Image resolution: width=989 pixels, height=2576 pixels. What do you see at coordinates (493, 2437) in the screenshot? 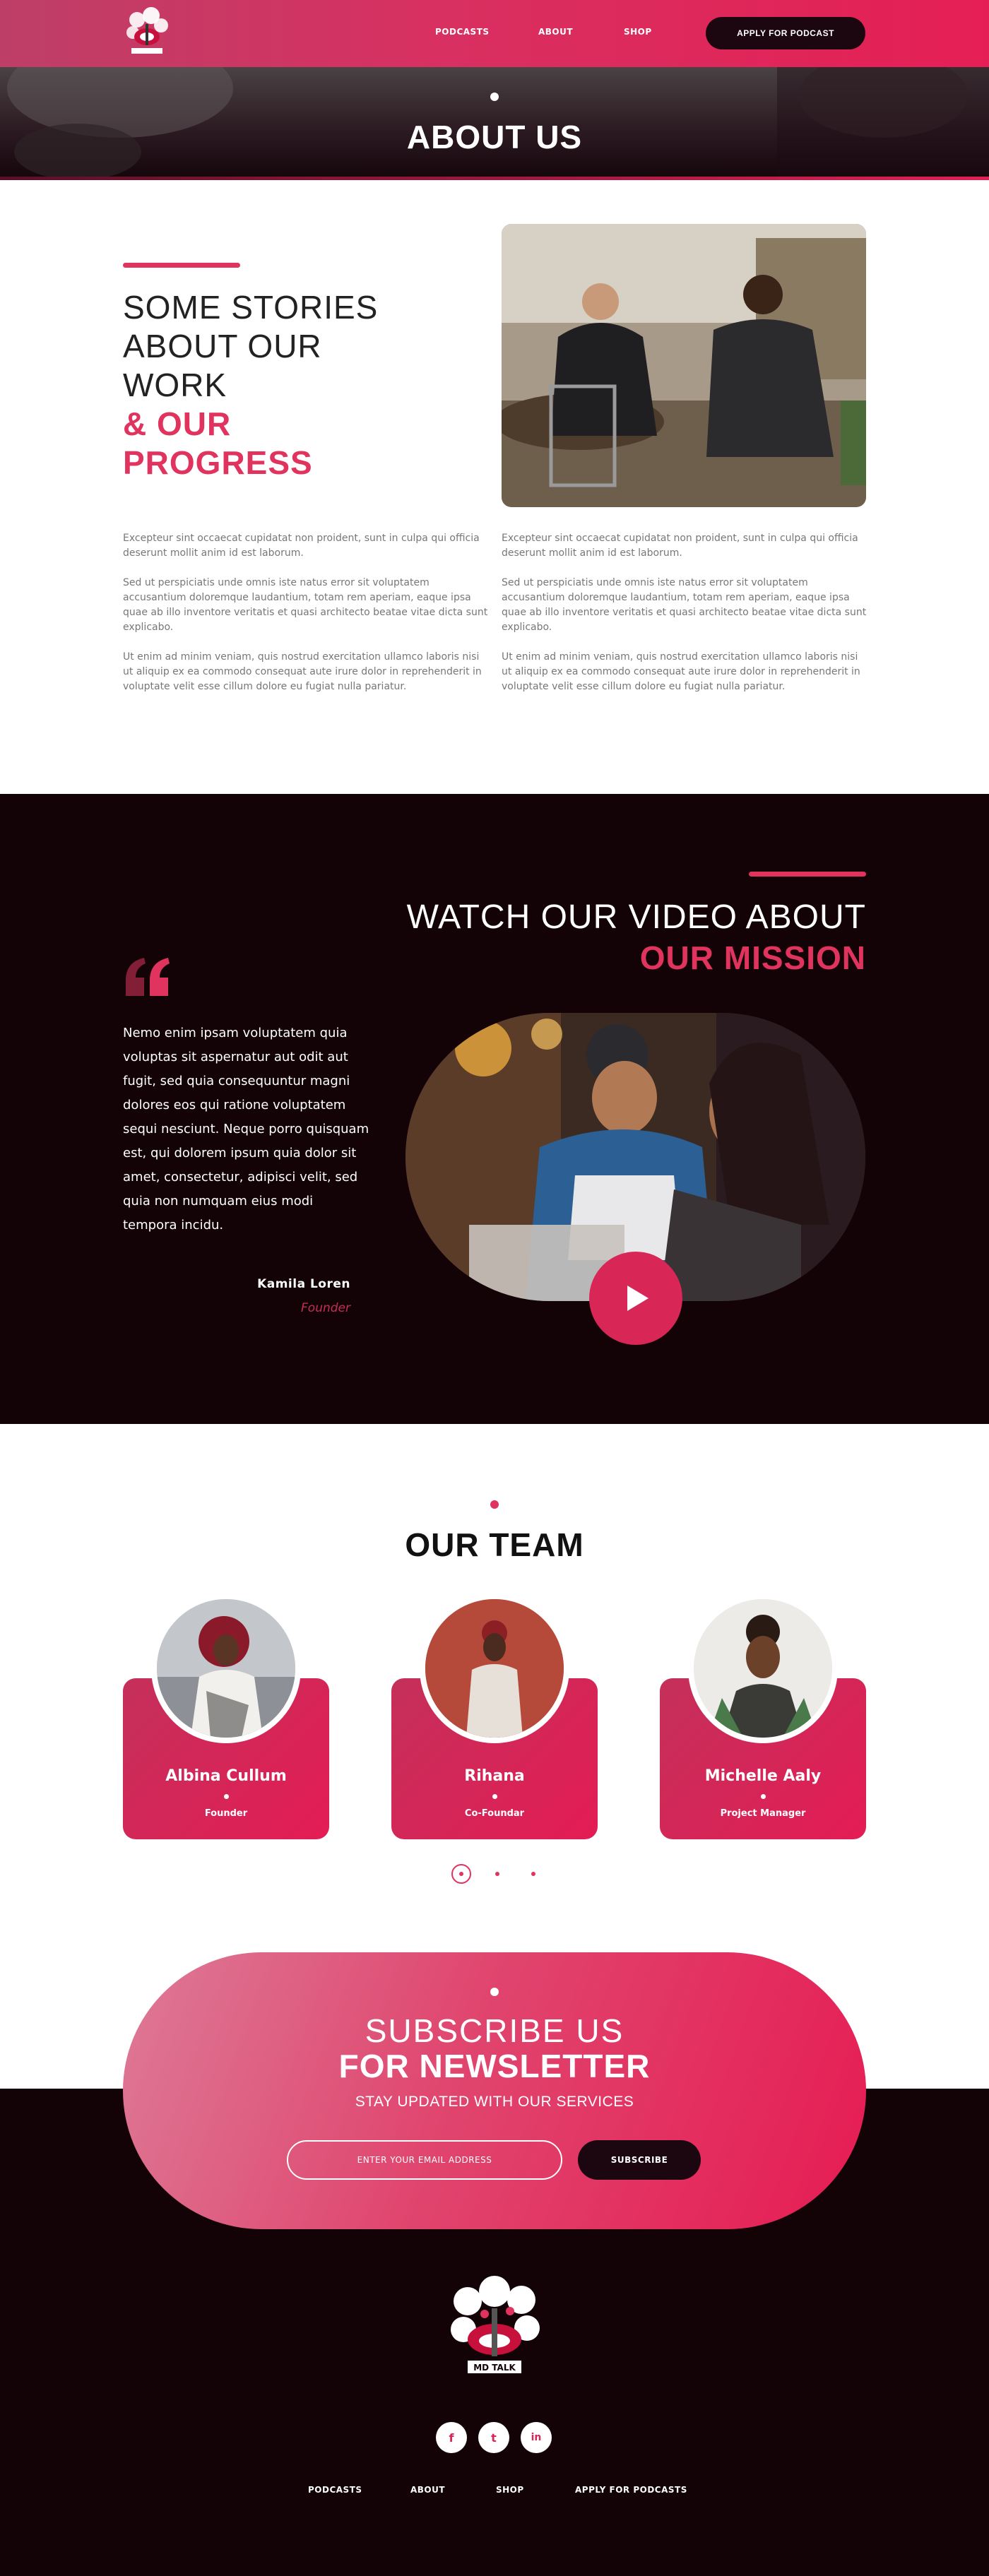
I see `twitter-icon: t` at bounding box center [493, 2437].